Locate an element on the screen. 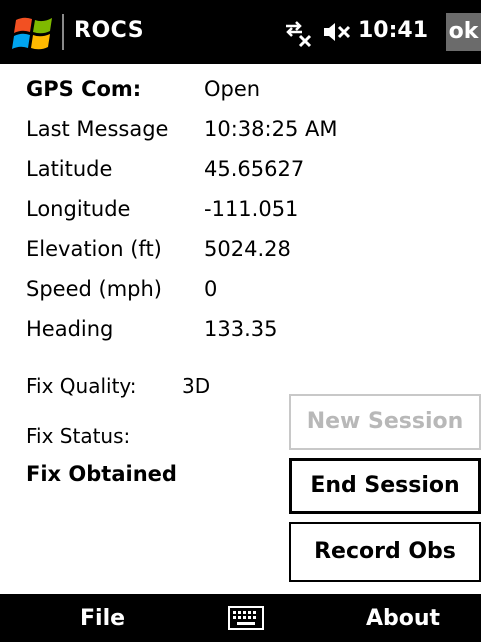  heading-label: Heading is located at coordinates (70, 329).